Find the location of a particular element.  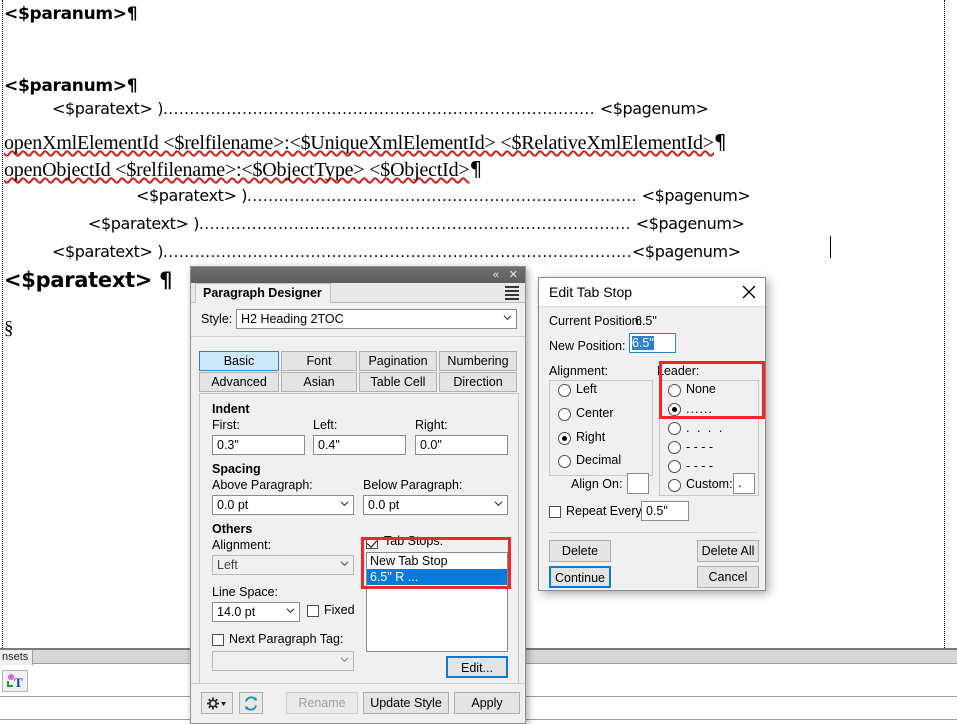

radio-leader-dashes-label: - - - - is located at coordinates (700, 447).